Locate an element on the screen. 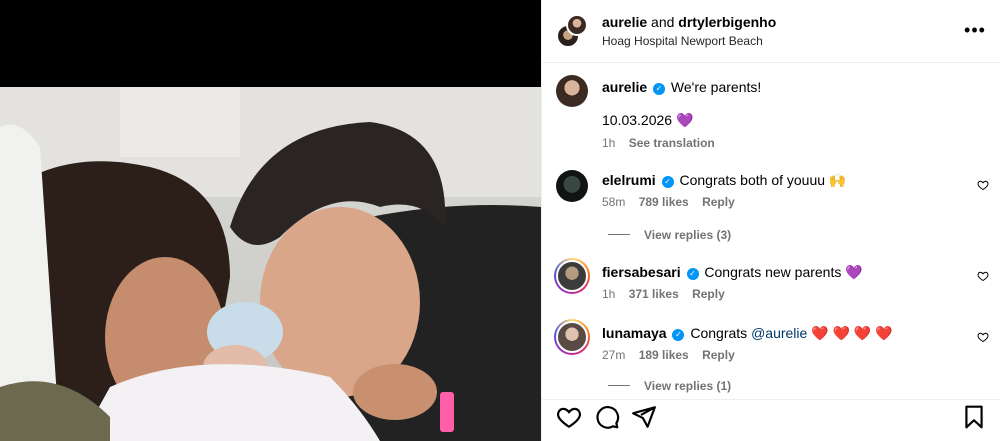  location-link: Hoag Hospital Newport Beach is located at coordinates (682, 41).